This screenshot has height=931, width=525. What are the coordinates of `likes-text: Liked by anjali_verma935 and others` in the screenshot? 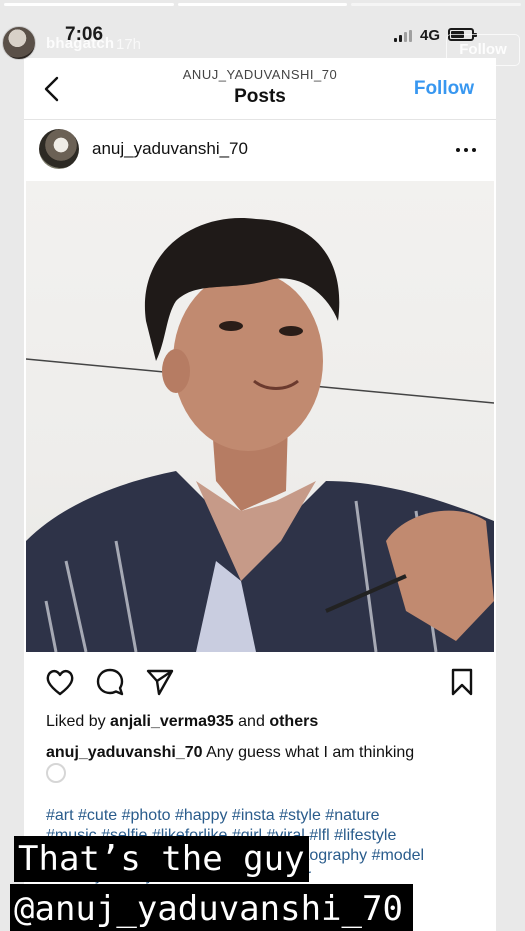 It's located at (182, 722).